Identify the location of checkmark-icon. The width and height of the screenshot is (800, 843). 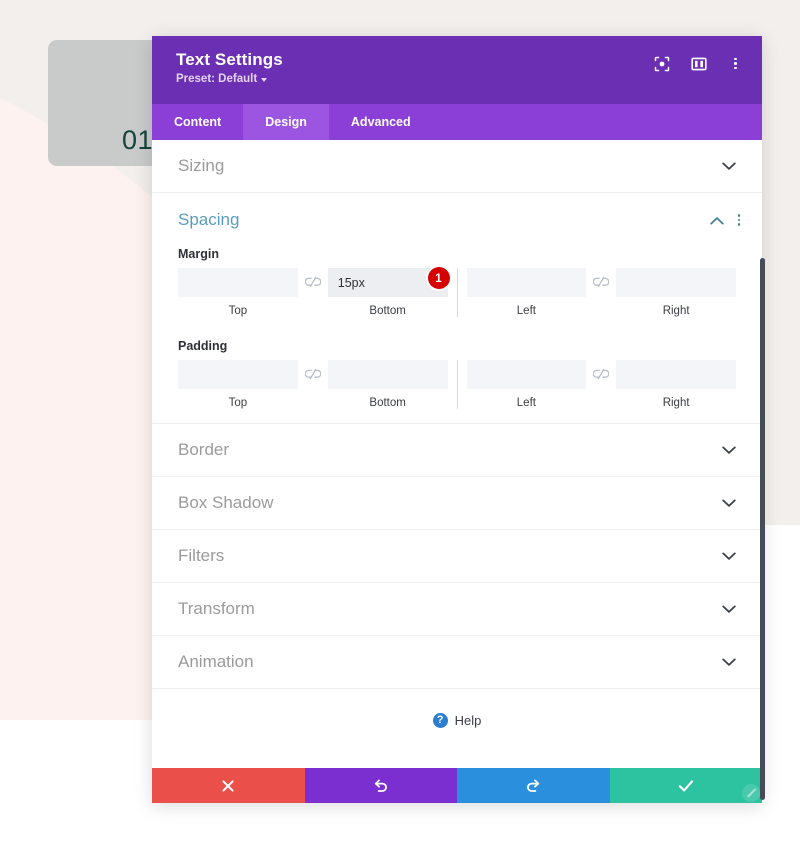
(686, 786).